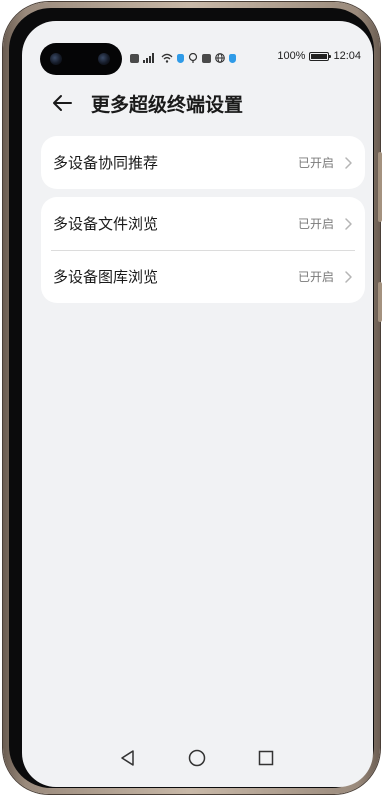  I want to click on setting-label: 多设备图库浏览, so click(106, 277).